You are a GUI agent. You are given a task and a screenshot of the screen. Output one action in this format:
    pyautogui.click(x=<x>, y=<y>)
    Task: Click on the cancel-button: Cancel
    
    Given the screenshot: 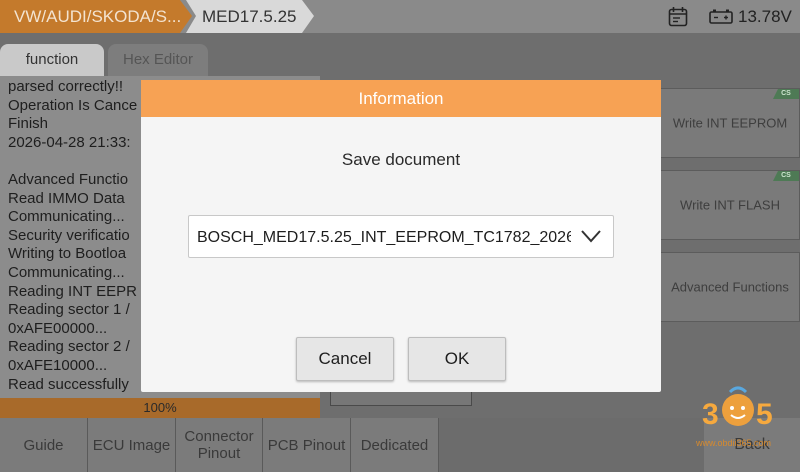 What is the action you would take?
    pyautogui.click(x=345, y=359)
    